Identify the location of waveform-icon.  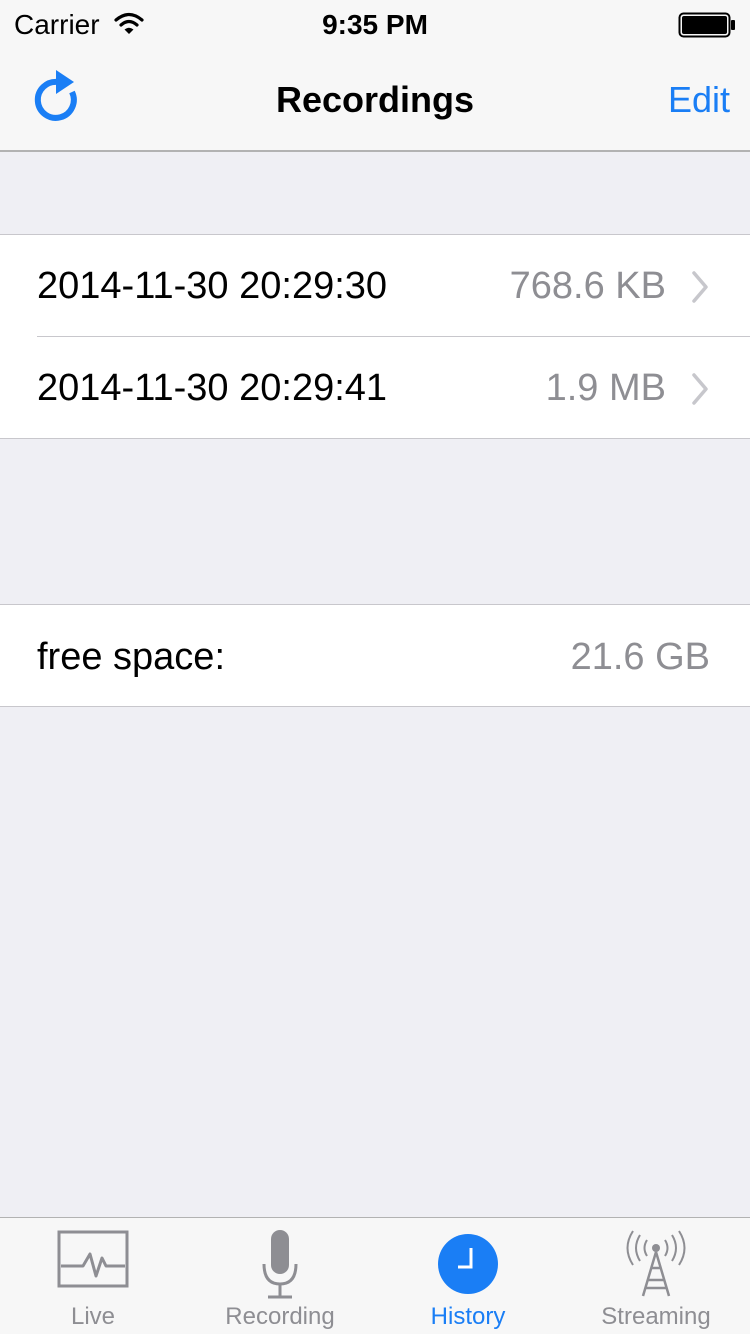
(93, 1259).